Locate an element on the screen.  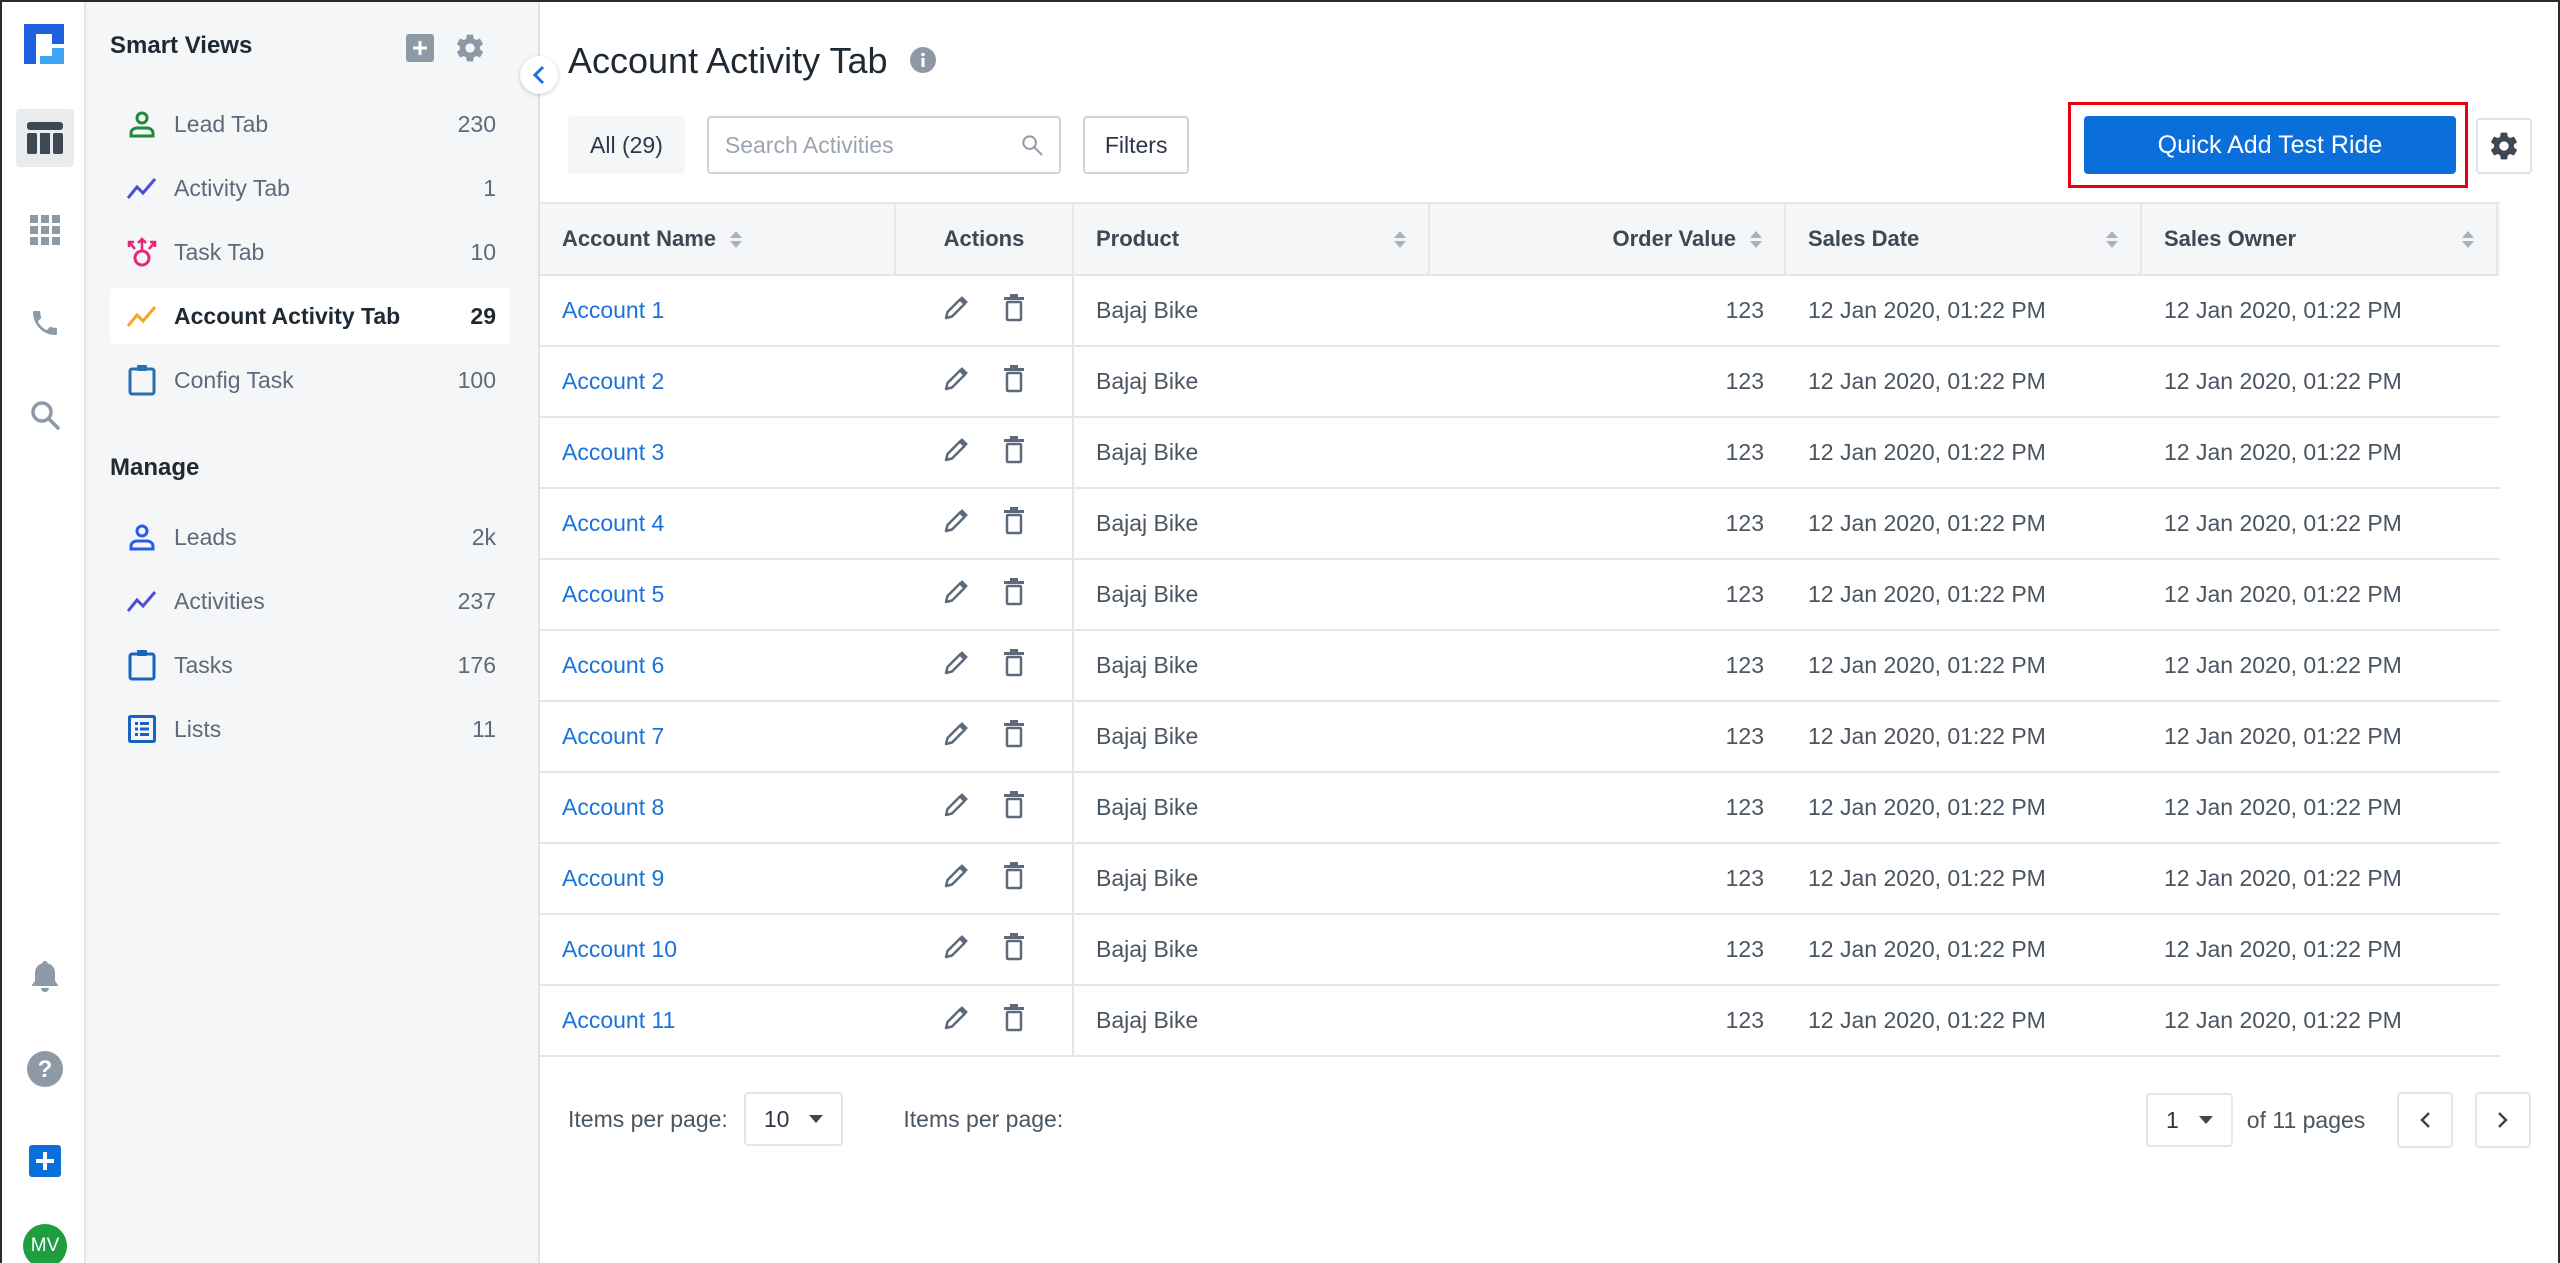
clipboard-icon is located at coordinates (142, 380).